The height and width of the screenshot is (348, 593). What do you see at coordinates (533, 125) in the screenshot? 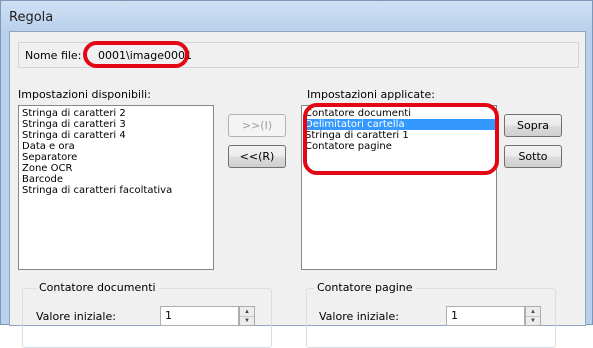
I see `move-up-button: Sopra` at bounding box center [533, 125].